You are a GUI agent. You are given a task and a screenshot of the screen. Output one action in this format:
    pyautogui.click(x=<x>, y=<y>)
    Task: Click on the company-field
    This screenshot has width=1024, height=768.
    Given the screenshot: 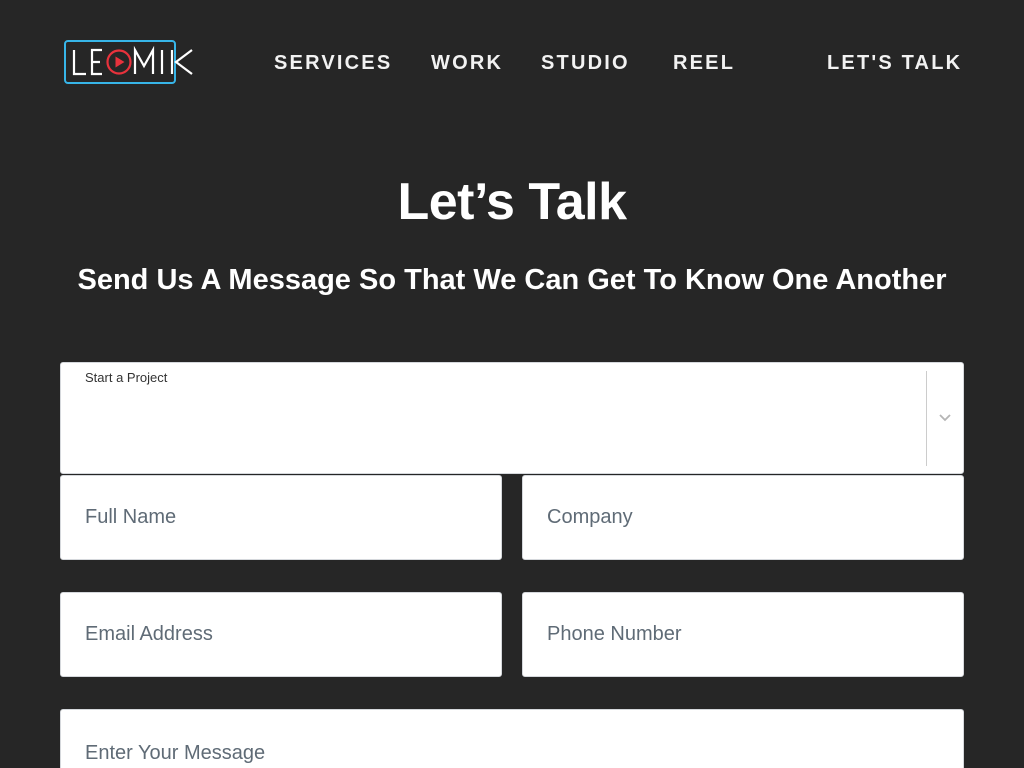 What is the action you would take?
    pyautogui.click(x=743, y=517)
    